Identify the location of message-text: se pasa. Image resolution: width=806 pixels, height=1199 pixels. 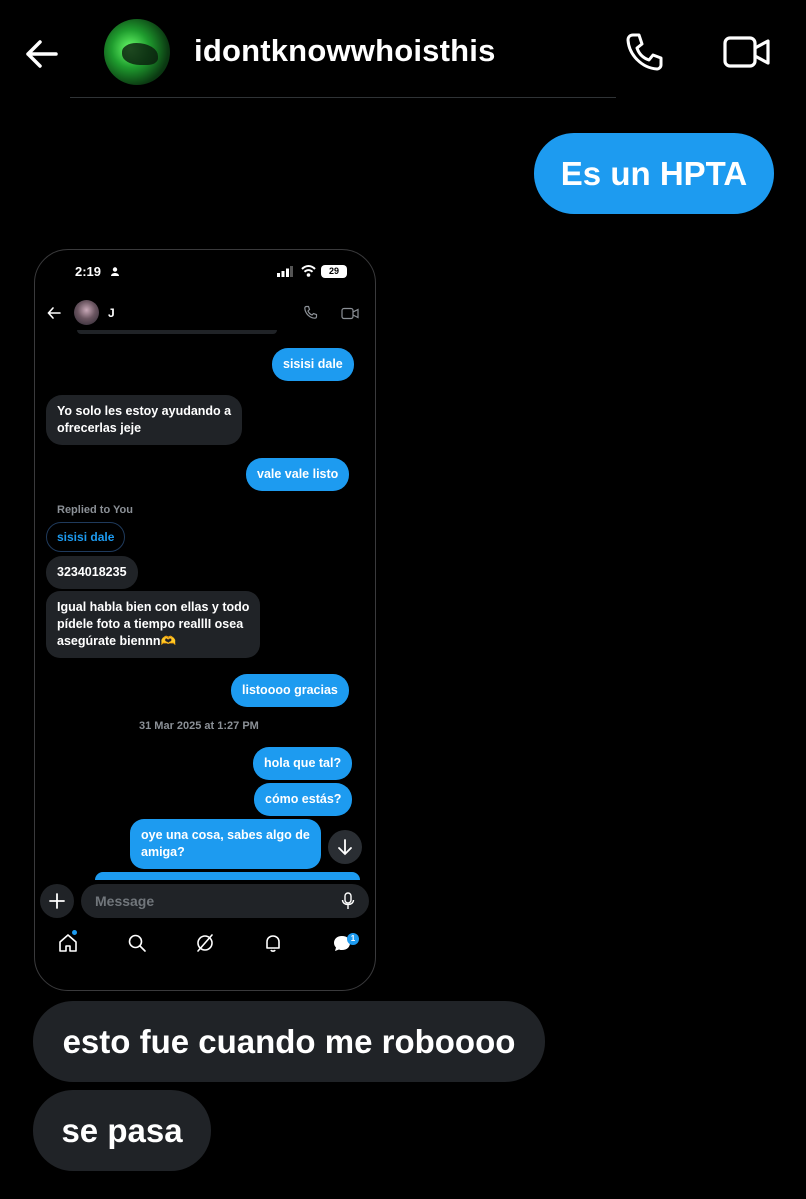
(122, 1130).